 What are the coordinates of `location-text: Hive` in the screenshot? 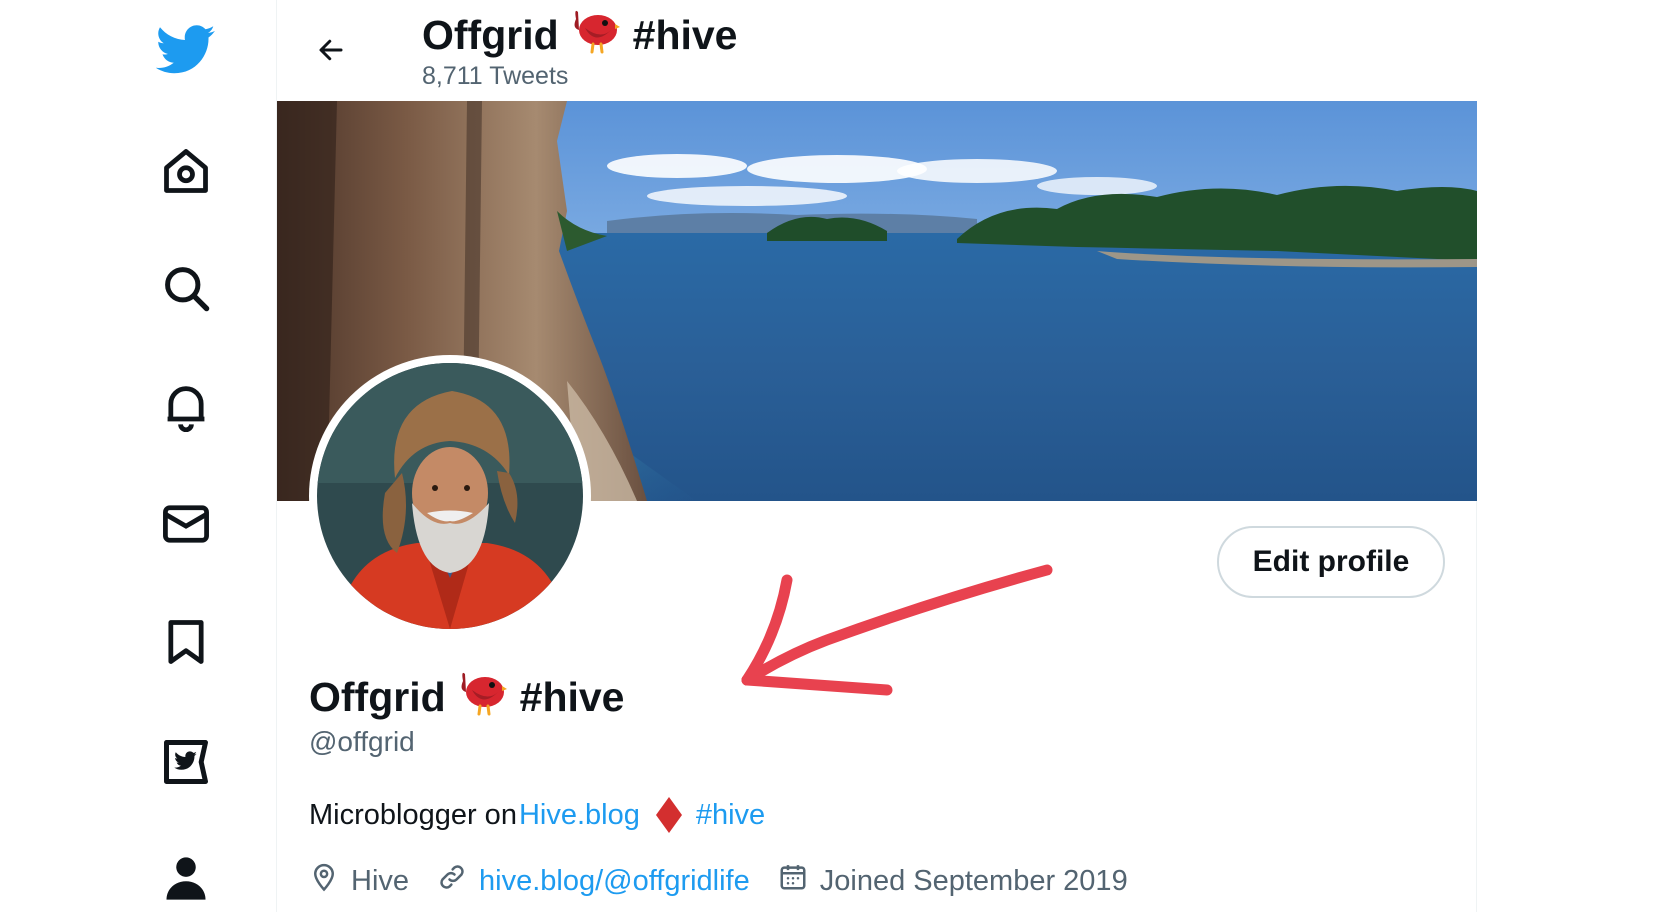 It's located at (380, 880).